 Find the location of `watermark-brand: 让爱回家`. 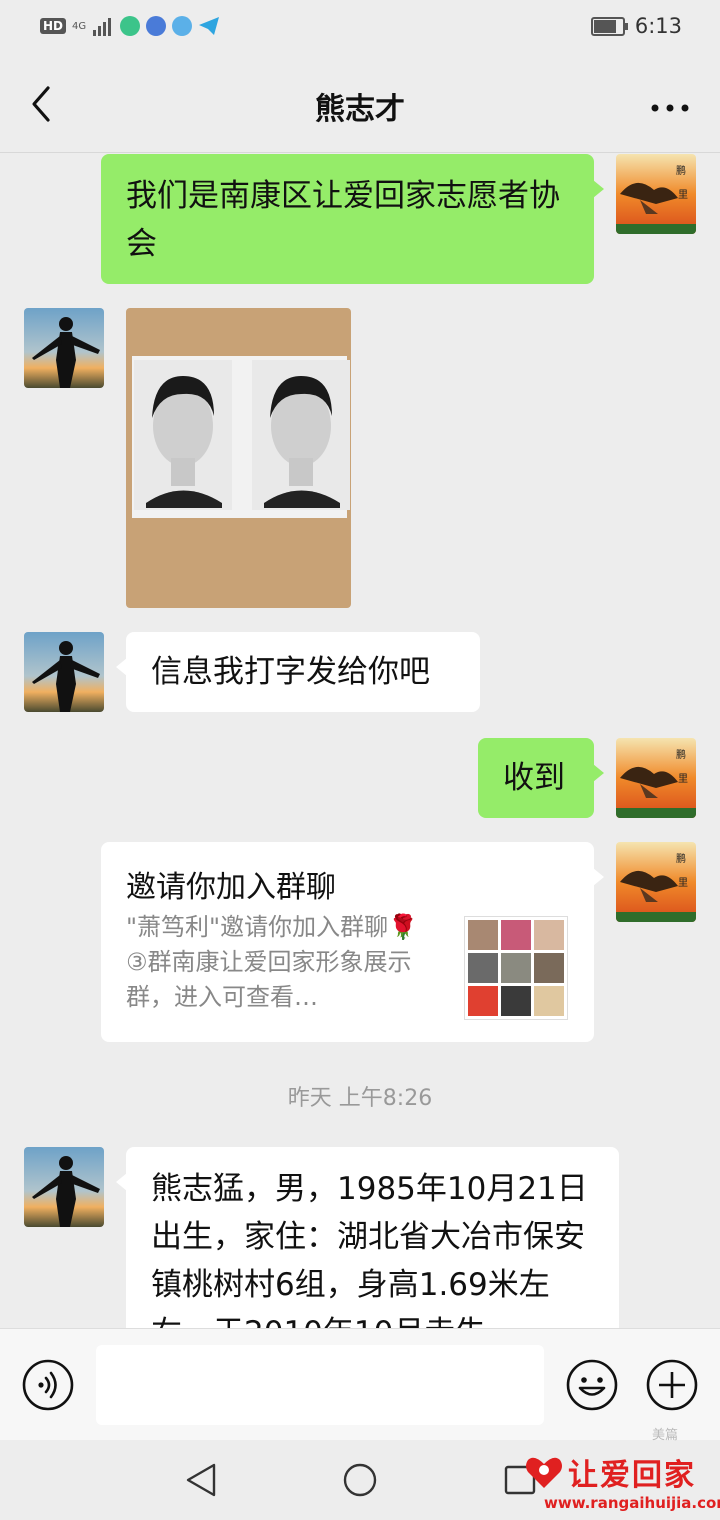

watermark-brand: 让爱回家 is located at coordinates (632, 1475).